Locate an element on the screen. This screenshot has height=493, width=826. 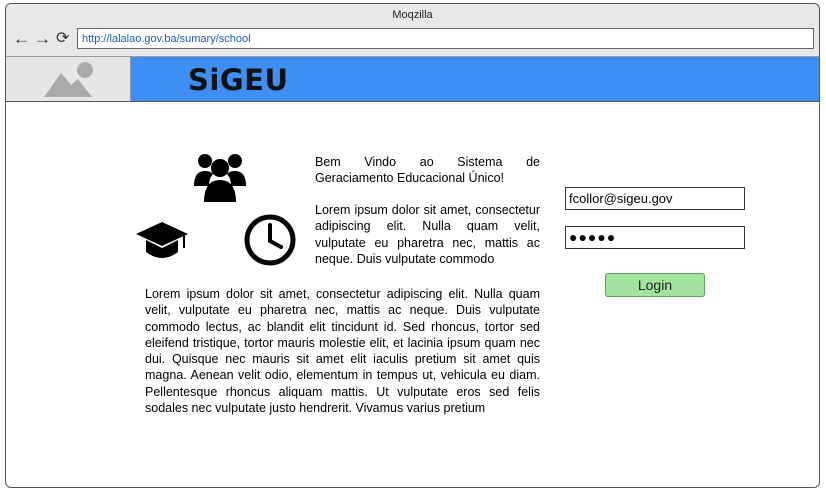
back-icon: ← is located at coordinates (21, 39).